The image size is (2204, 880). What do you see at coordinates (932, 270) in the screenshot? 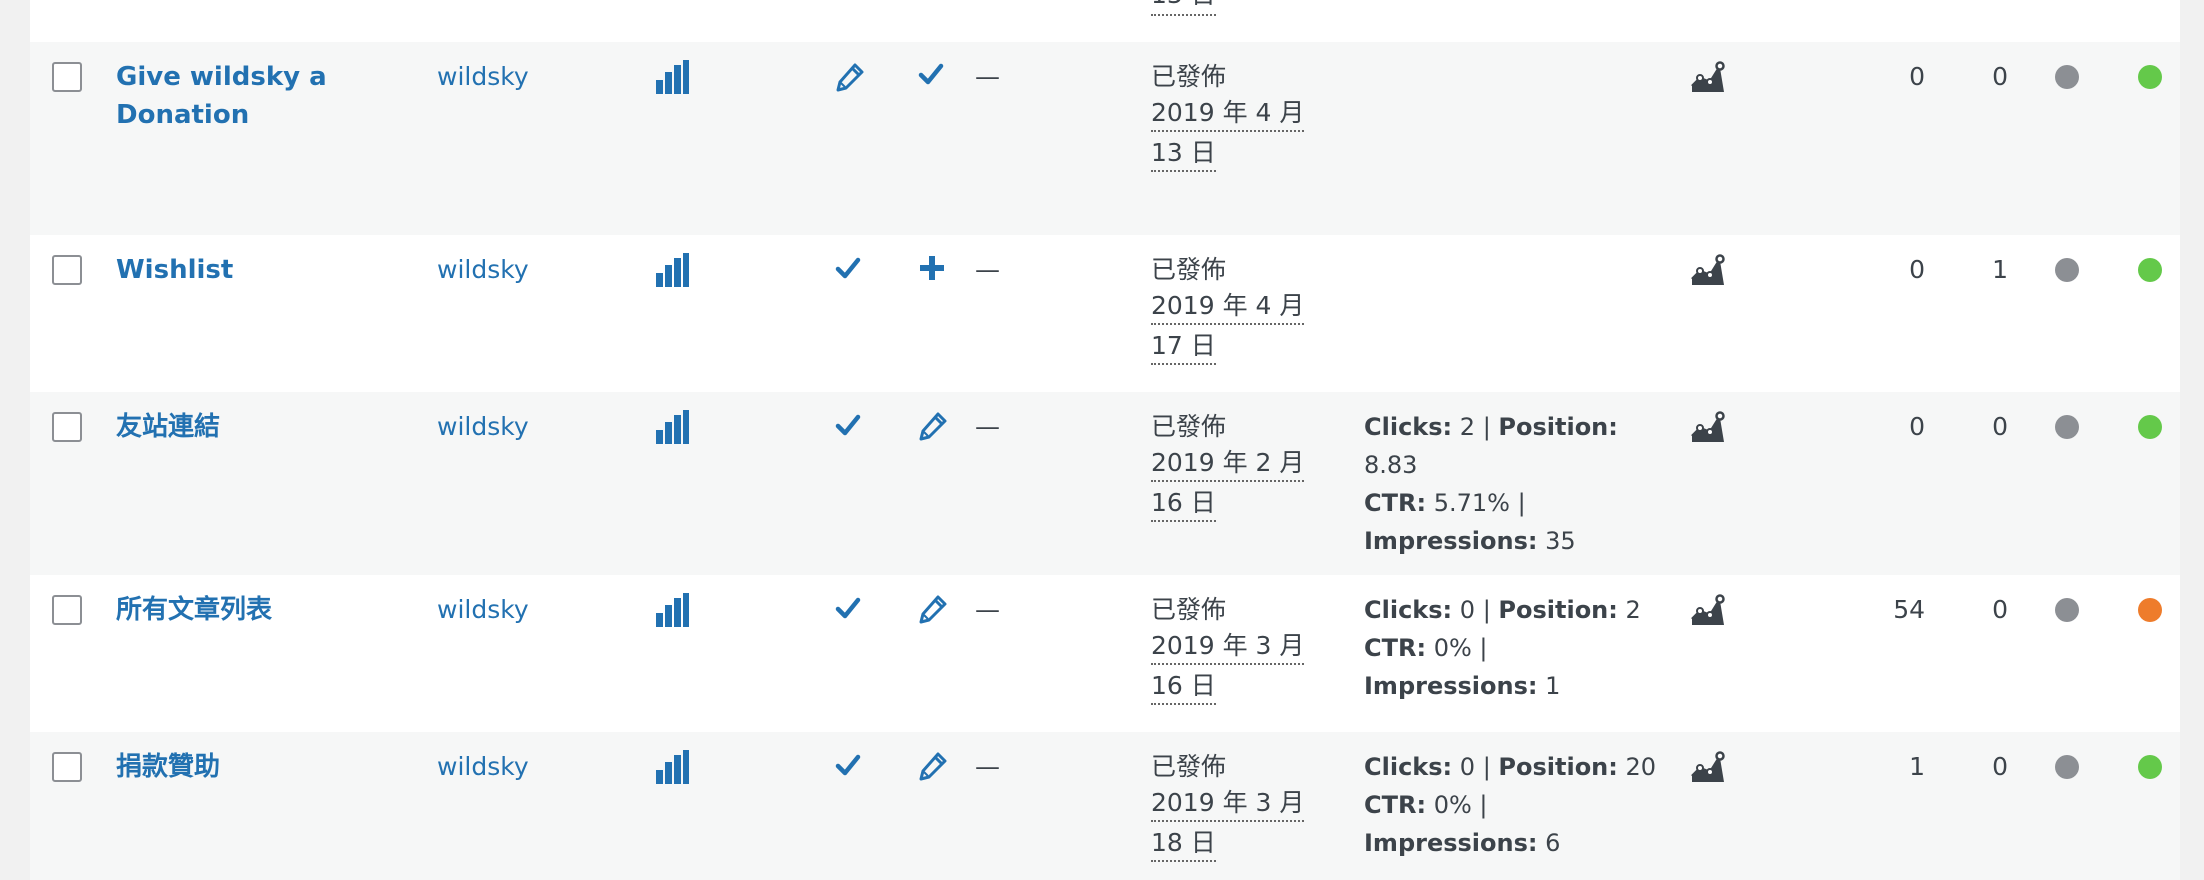
I see `plus-icon` at bounding box center [932, 270].